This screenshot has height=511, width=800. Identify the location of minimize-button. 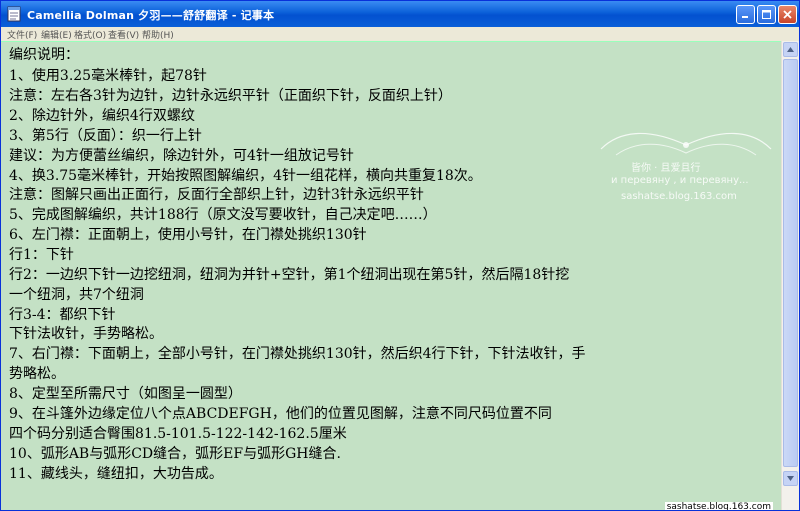
(745, 14).